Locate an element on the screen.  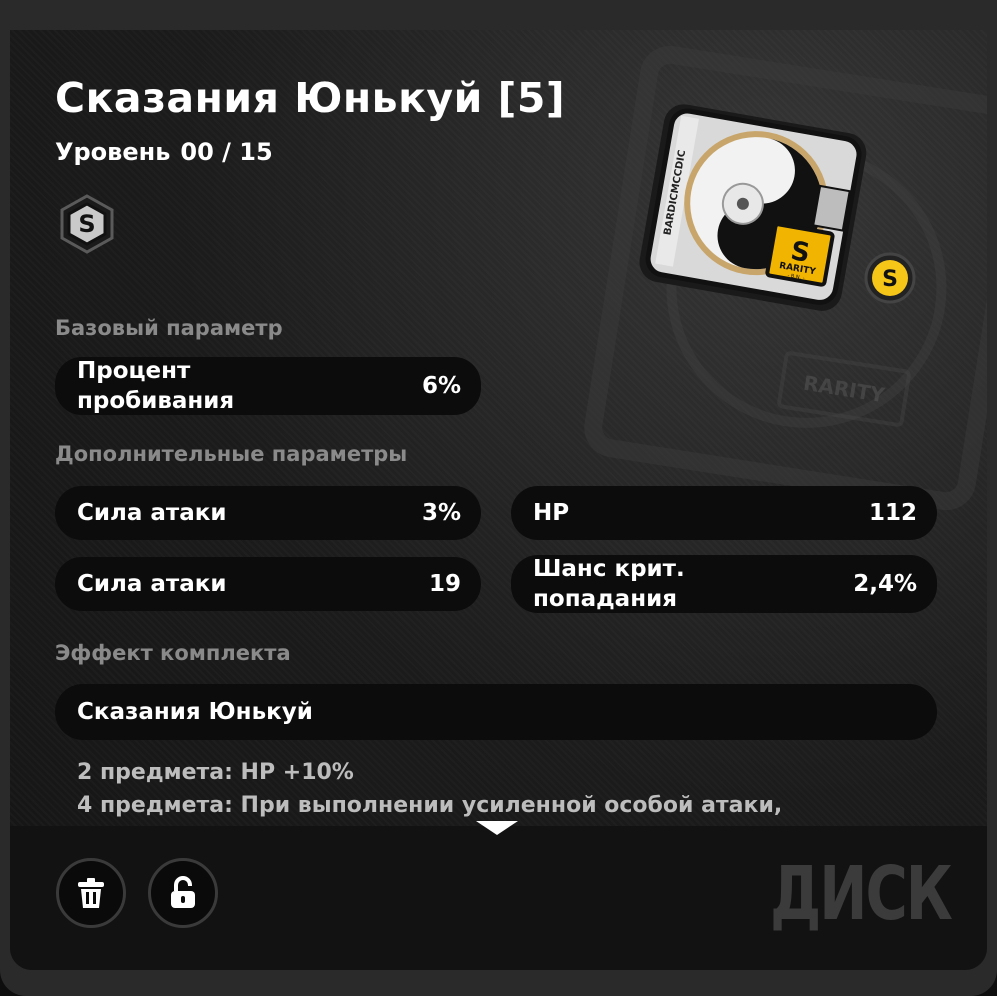
sub-stat-row: Сила атаки 3% is located at coordinates (268, 513).